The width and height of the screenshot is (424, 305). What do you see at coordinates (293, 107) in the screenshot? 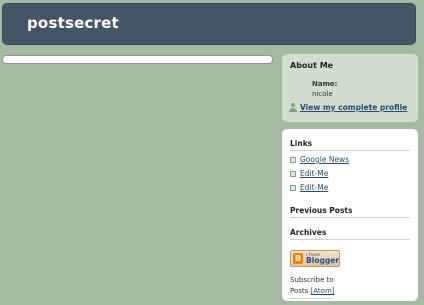
I see `person-icon` at bounding box center [293, 107].